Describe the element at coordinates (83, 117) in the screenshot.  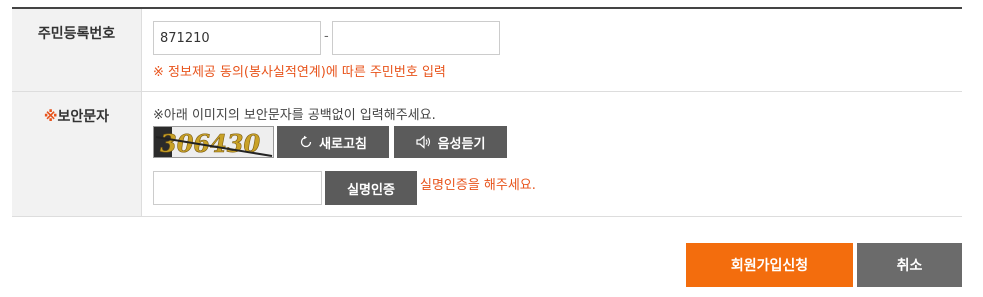
I see `captcha-label-text: 보안문자` at that location.